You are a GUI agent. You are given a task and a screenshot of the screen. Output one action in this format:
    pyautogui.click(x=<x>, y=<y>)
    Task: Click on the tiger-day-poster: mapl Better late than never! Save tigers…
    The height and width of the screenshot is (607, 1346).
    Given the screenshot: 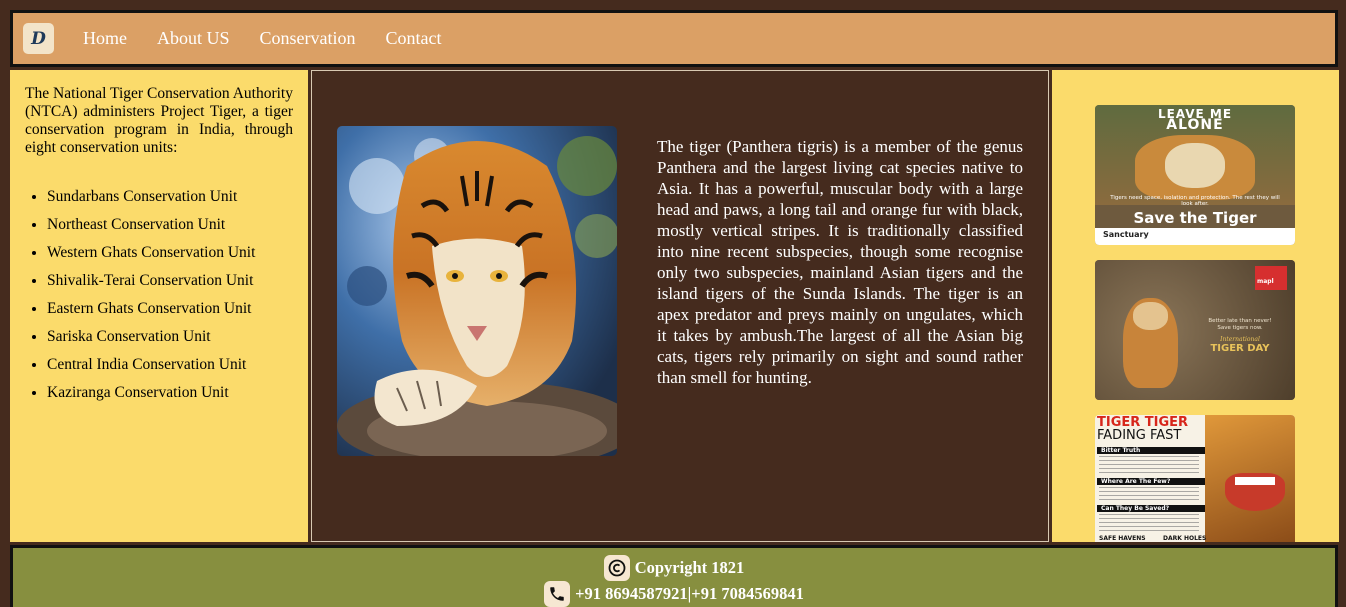 What is the action you would take?
    pyautogui.click(x=1195, y=330)
    